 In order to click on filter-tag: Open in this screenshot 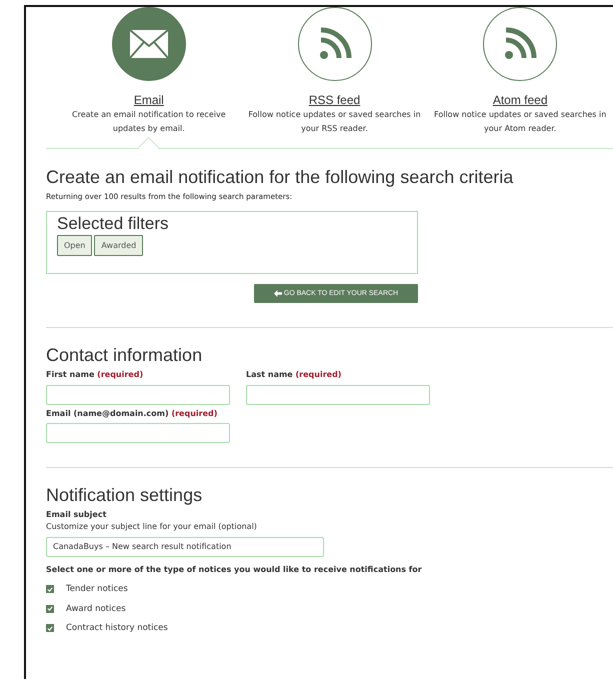, I will do `click(74, 245)`.